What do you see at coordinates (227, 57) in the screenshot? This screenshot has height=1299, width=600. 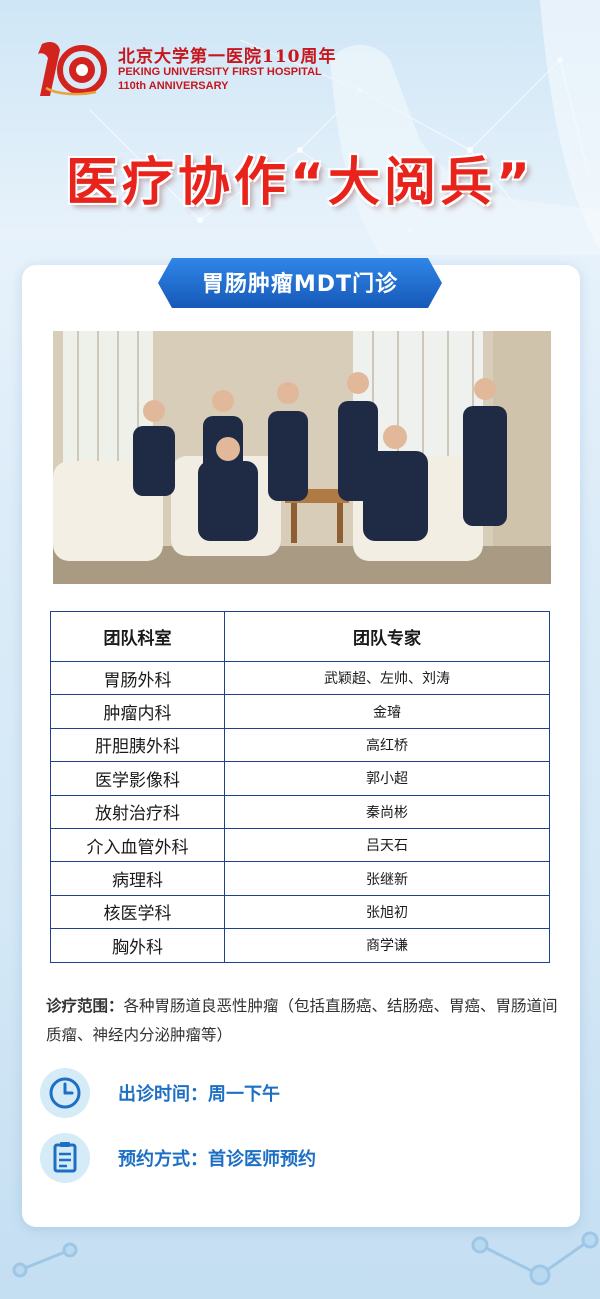 I see `logo-chinese-name: 北京大学第一医院110周年` at bounding box center [227, 57].